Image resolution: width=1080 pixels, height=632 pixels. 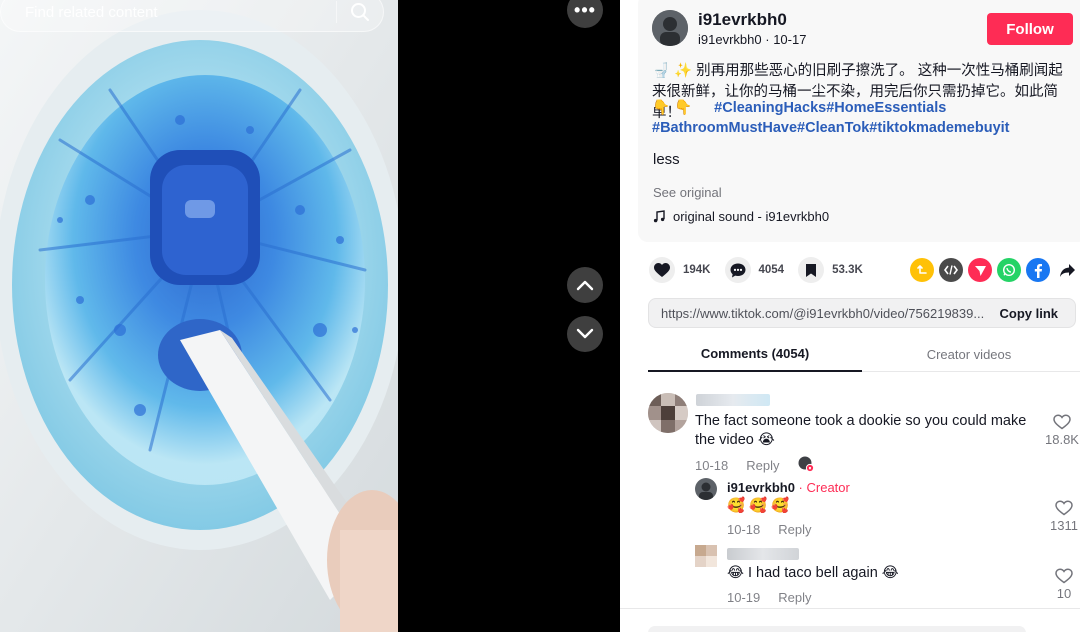 What do you see at coordinates (1067, 270) in the screenshot?
I see `more-share-button` at bounding box center [1067, 270].